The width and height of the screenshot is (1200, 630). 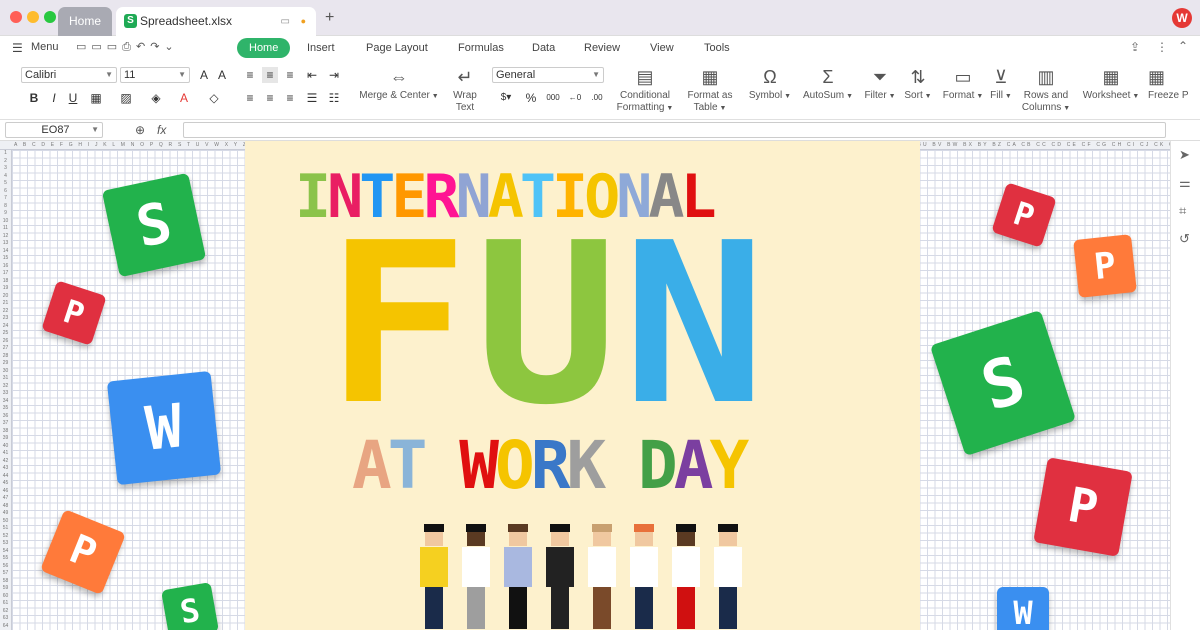 What do you see at coordinates (645, 90) in the screenshot?
I see `conditional-formatting-button: ▤ Conditional Formatting ▼` at bounding box center [645, 90].